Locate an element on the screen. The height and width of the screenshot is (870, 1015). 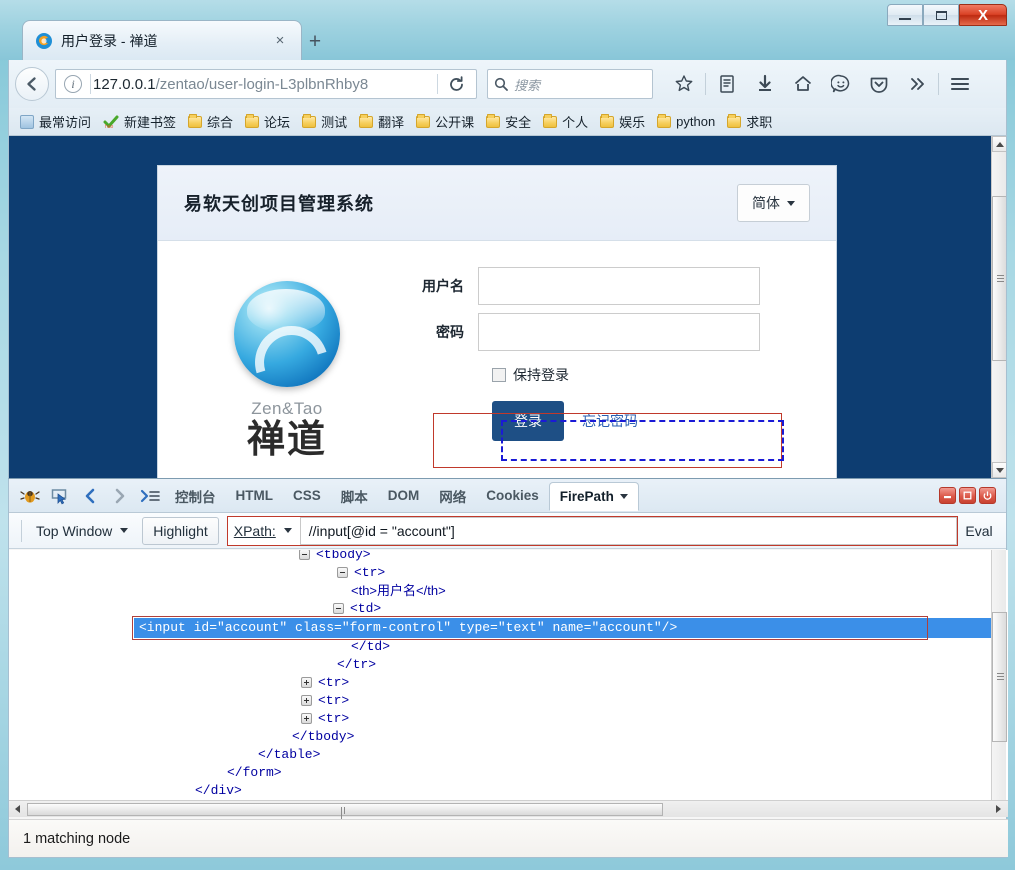
tree-horizontal-scrollbar is located at coordinates (508, 810).